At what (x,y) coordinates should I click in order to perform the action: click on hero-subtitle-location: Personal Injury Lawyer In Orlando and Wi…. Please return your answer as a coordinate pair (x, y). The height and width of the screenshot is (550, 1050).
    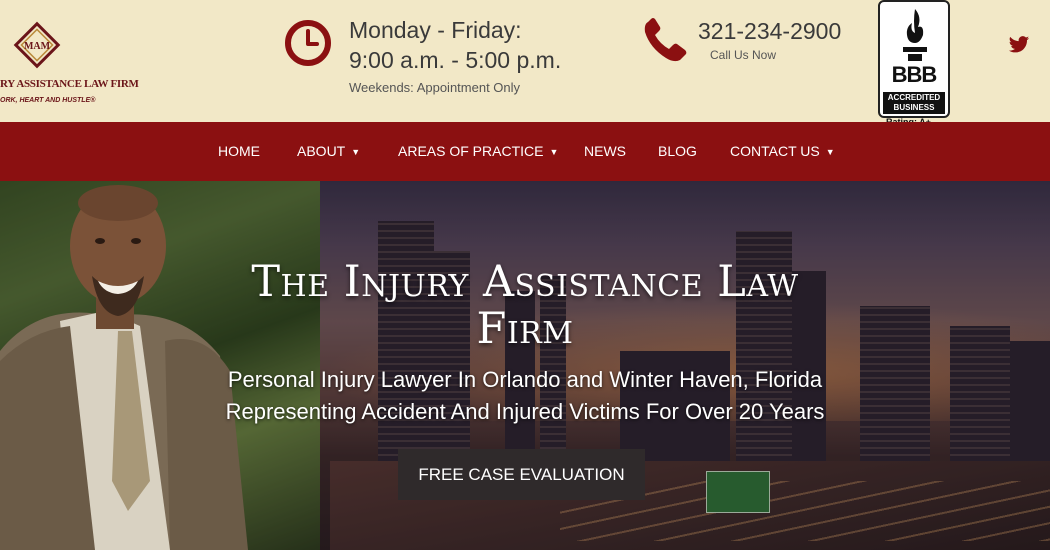
    Looking at the image, I should click on (525, 379).